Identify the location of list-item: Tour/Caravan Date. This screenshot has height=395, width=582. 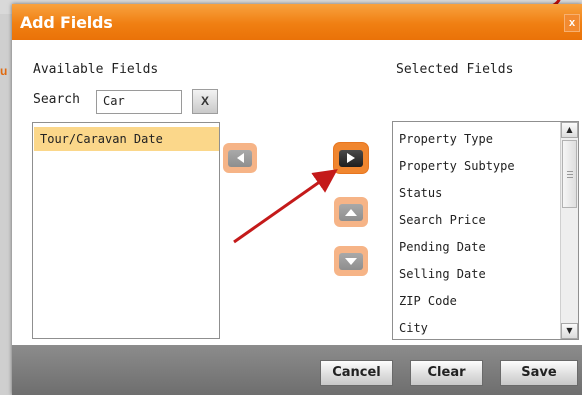
(126, 139).